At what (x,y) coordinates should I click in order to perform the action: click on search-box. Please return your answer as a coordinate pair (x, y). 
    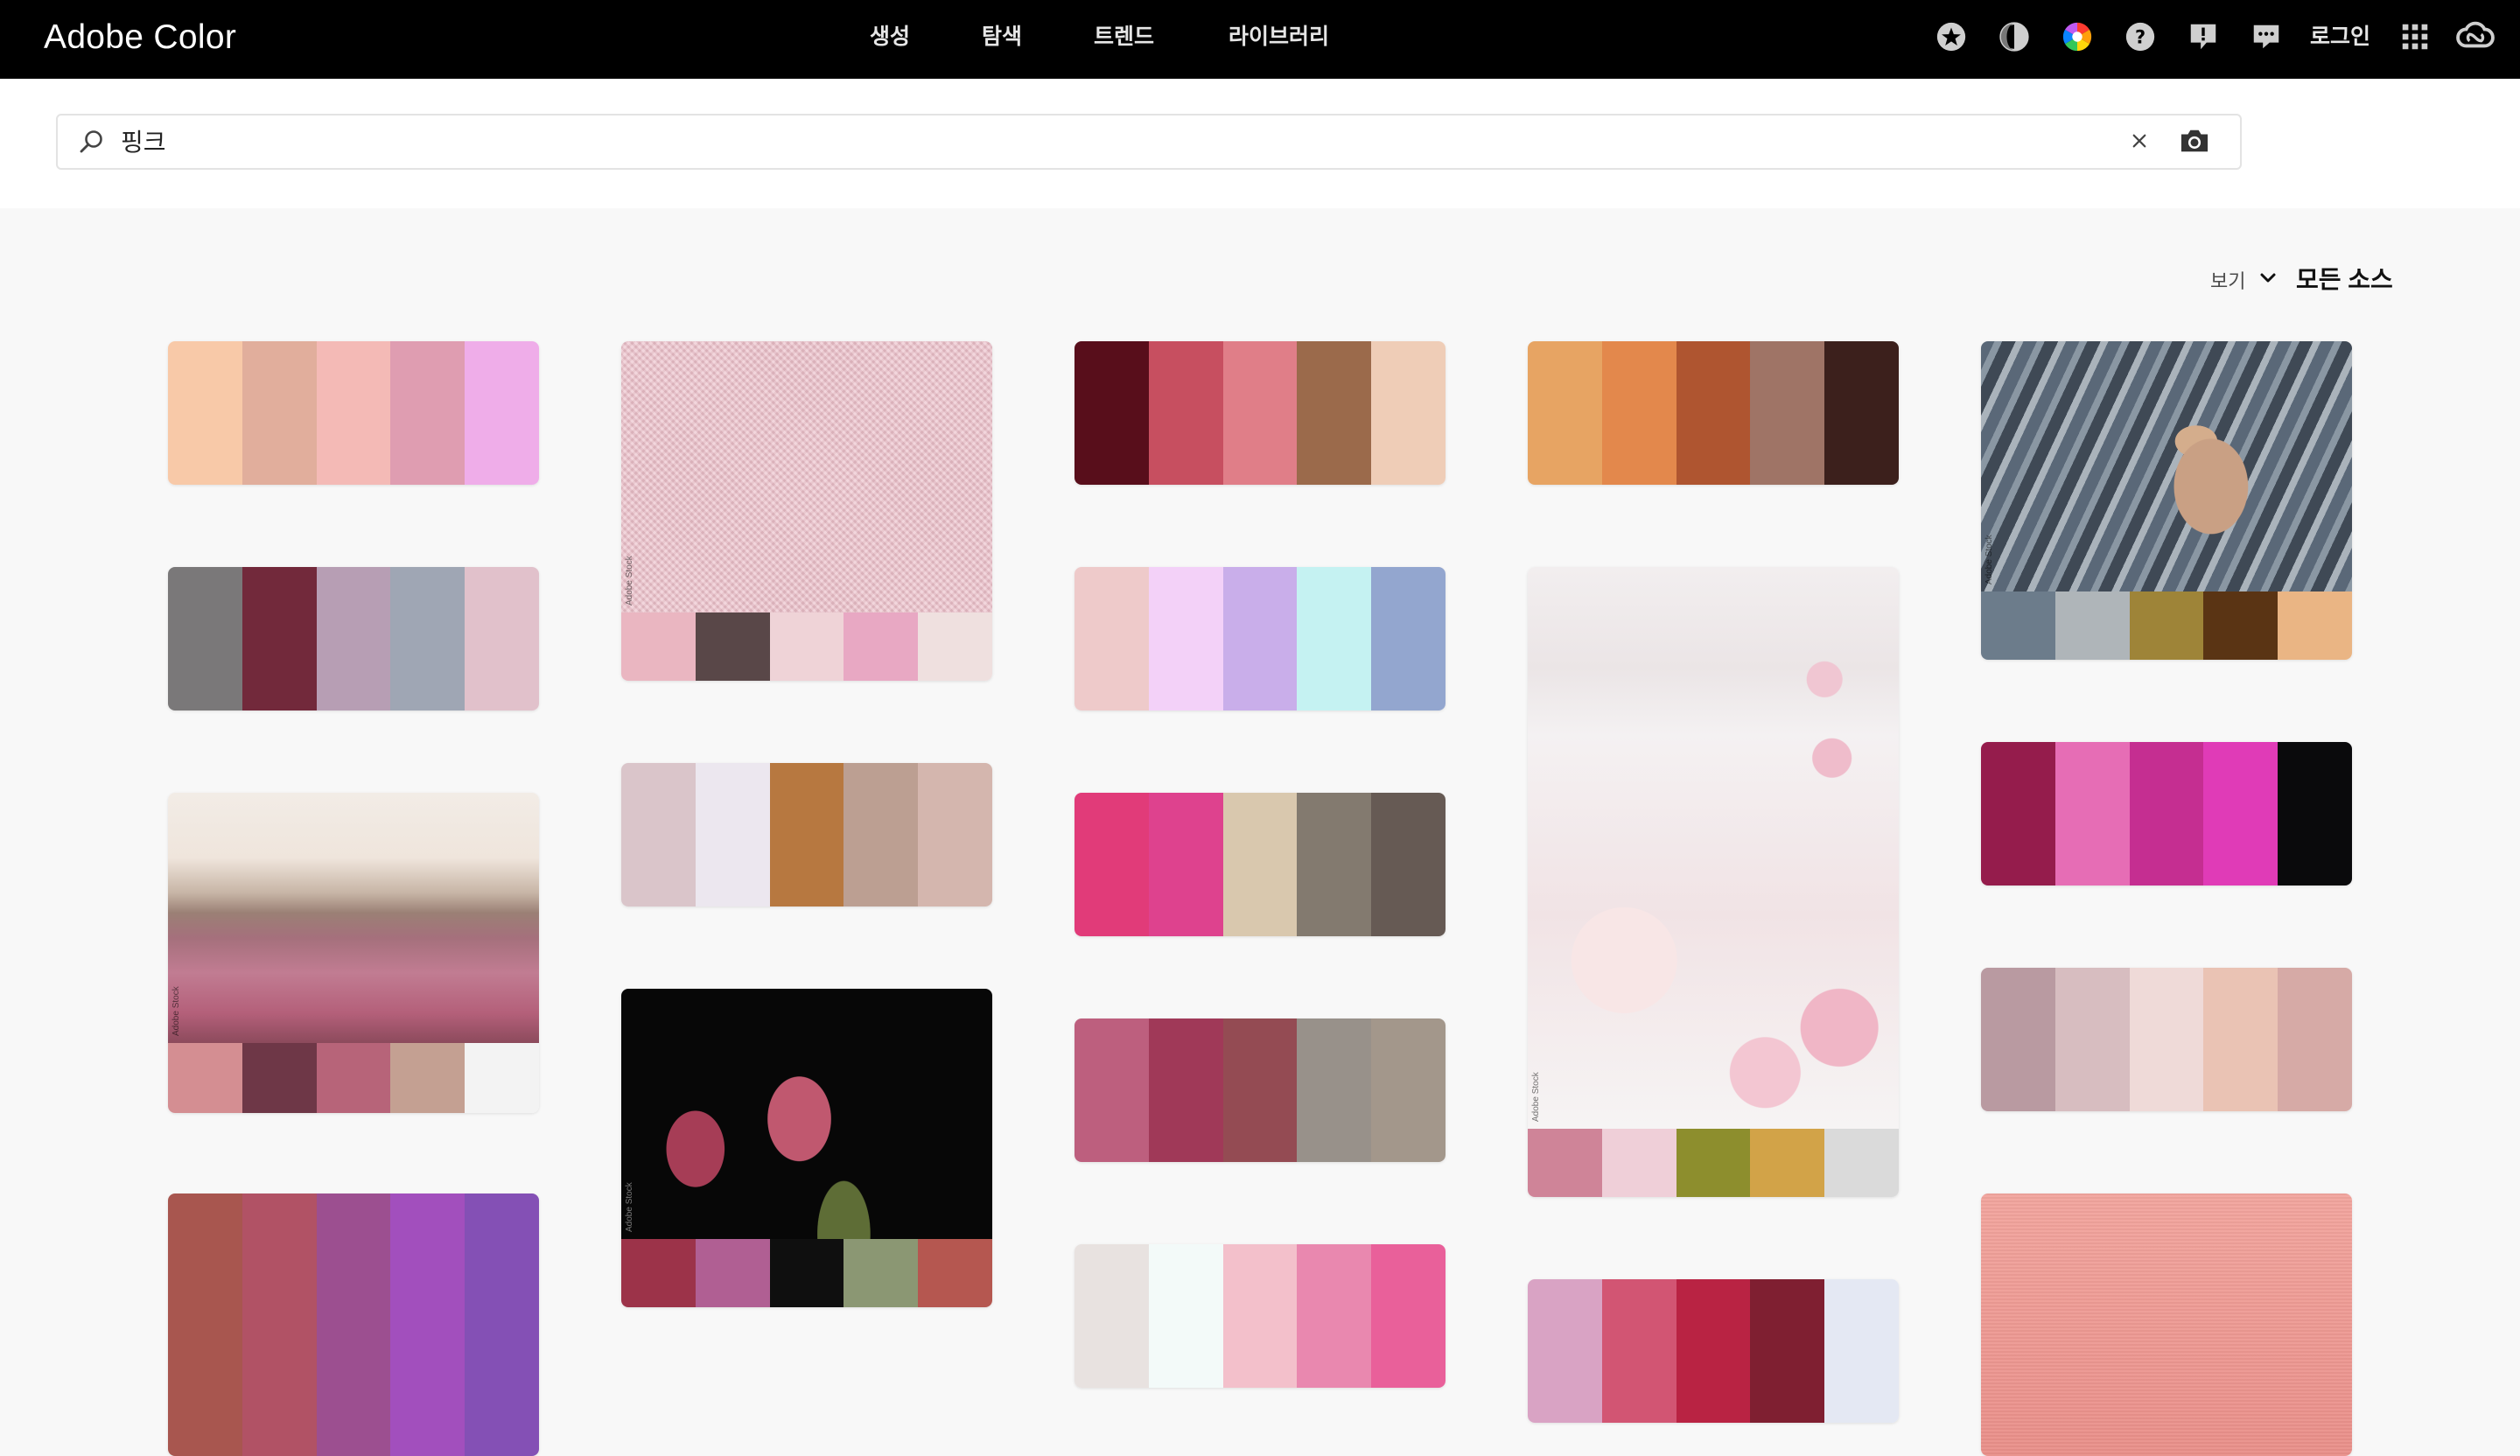
    Looking at the image, I should click on (1149, 142).